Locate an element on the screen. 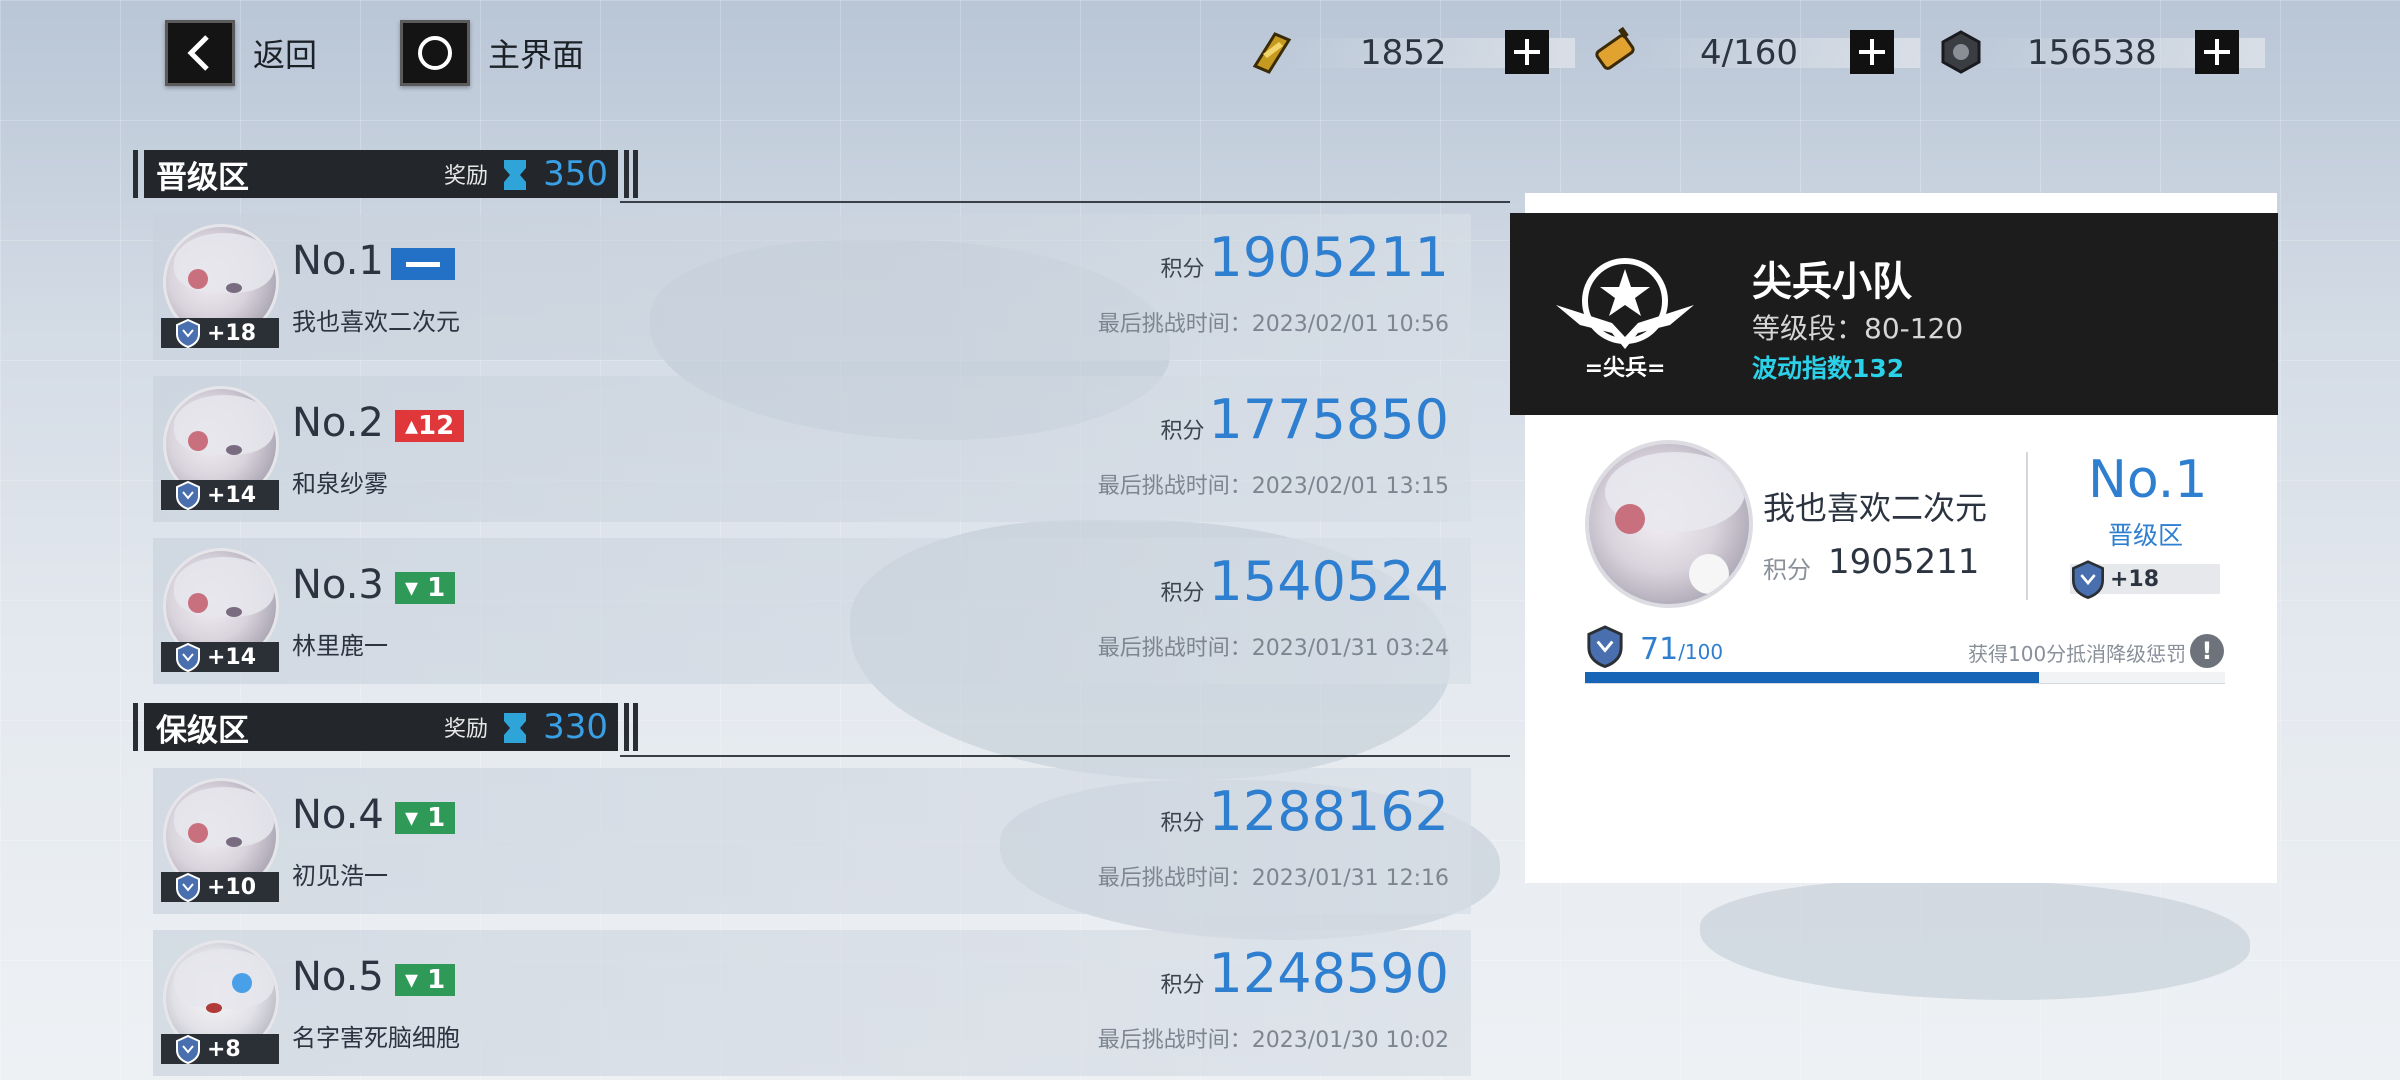 The image size is (2400, 1080). reward-value: 330 is located at coordinates (575, 727).